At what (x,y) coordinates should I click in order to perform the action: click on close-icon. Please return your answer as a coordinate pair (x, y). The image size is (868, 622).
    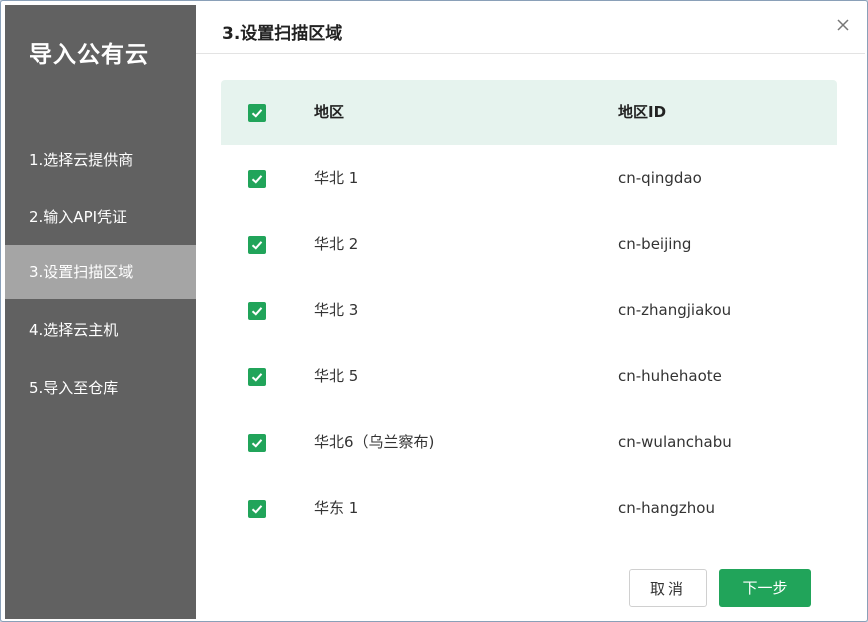
    Looking at the image, I should click on (843, 25).